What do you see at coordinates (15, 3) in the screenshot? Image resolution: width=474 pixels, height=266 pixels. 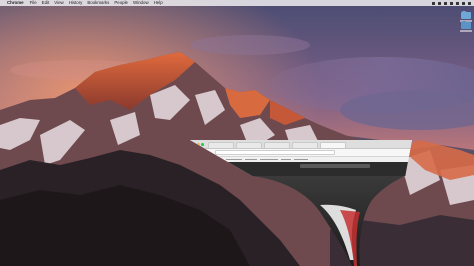 I see `menu-app-name: Chrome` at bounding box center [15, 3].